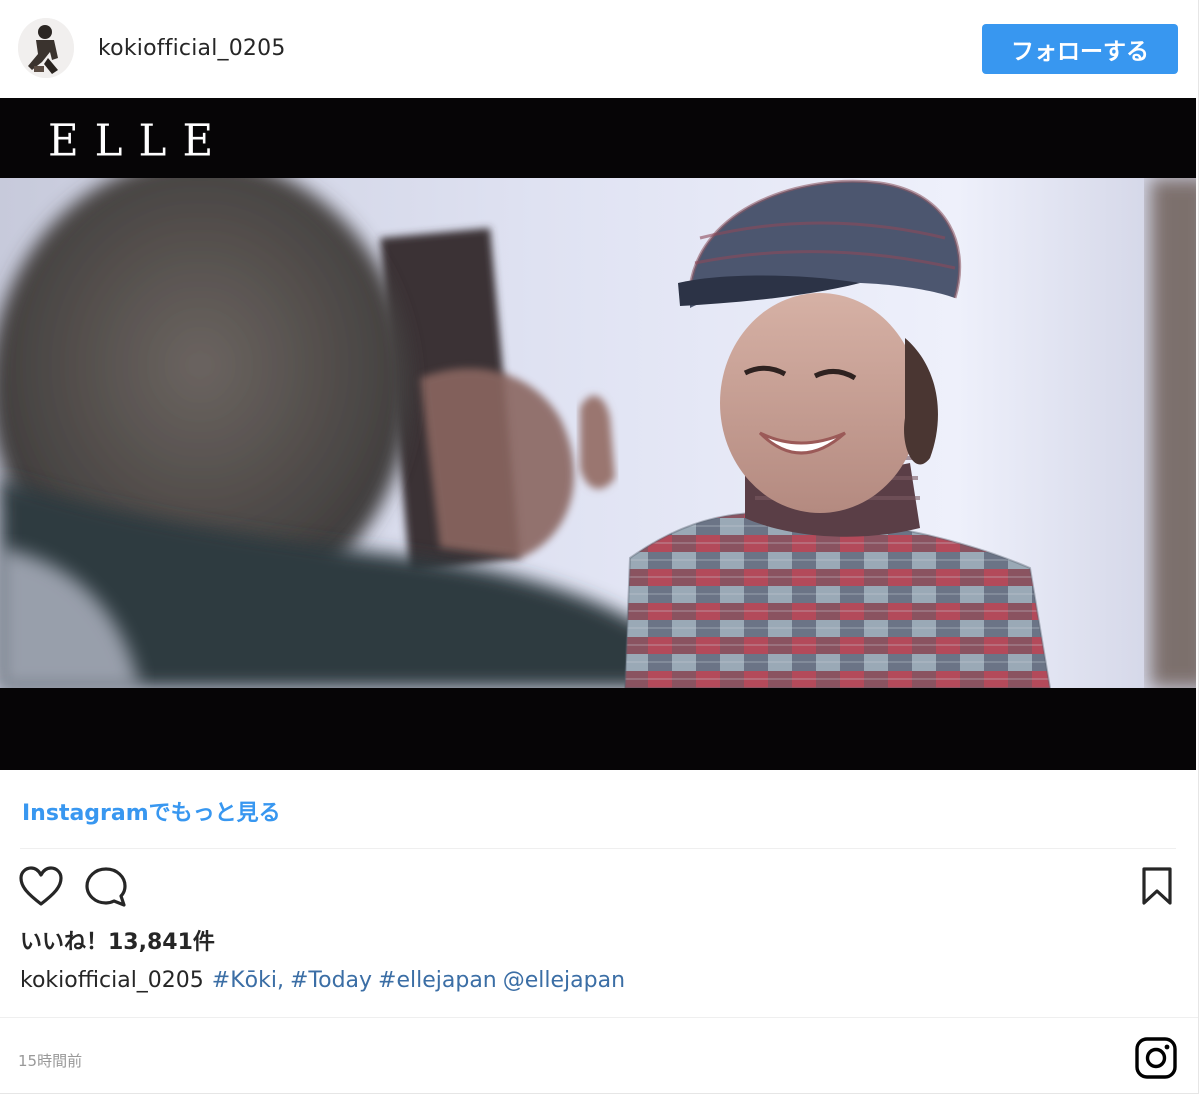 This screenshot has height=1095, width=1200. What do you see at coordinates (41, 887) in the screenshot?
I see `heart-icon` at bounding box center [41, 887].